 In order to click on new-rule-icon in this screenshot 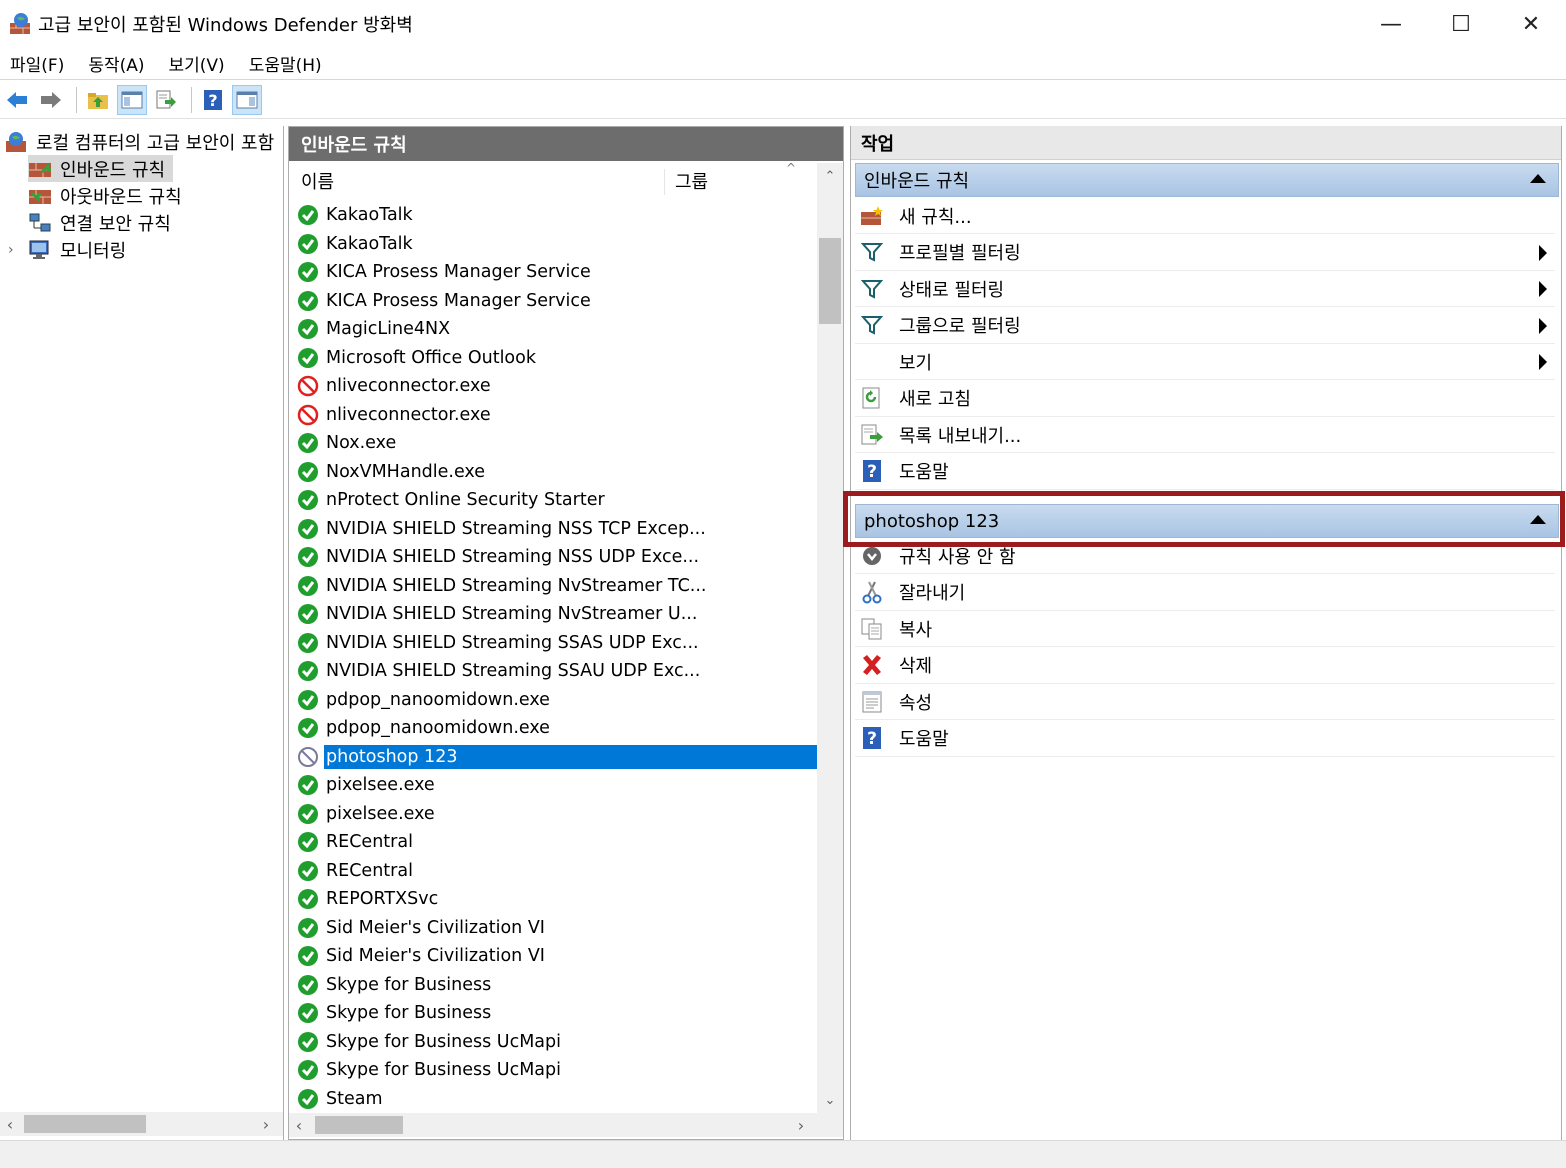, I will do `click(872, 216)`.